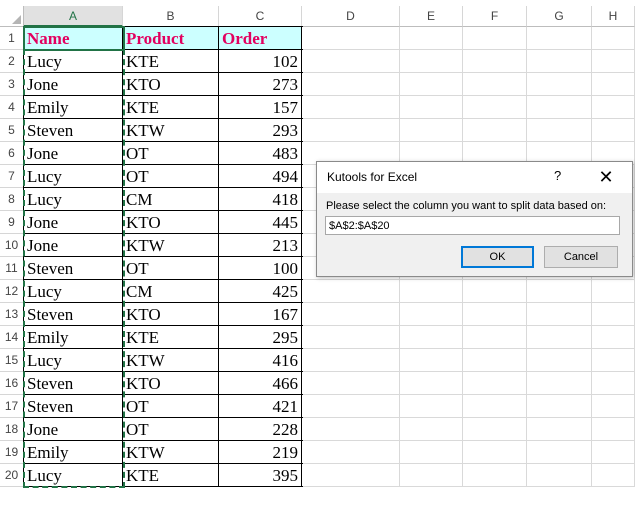  Describe the element at coordinates (171, 16) in the screenshot. I see `column-header-b: B` at that location.